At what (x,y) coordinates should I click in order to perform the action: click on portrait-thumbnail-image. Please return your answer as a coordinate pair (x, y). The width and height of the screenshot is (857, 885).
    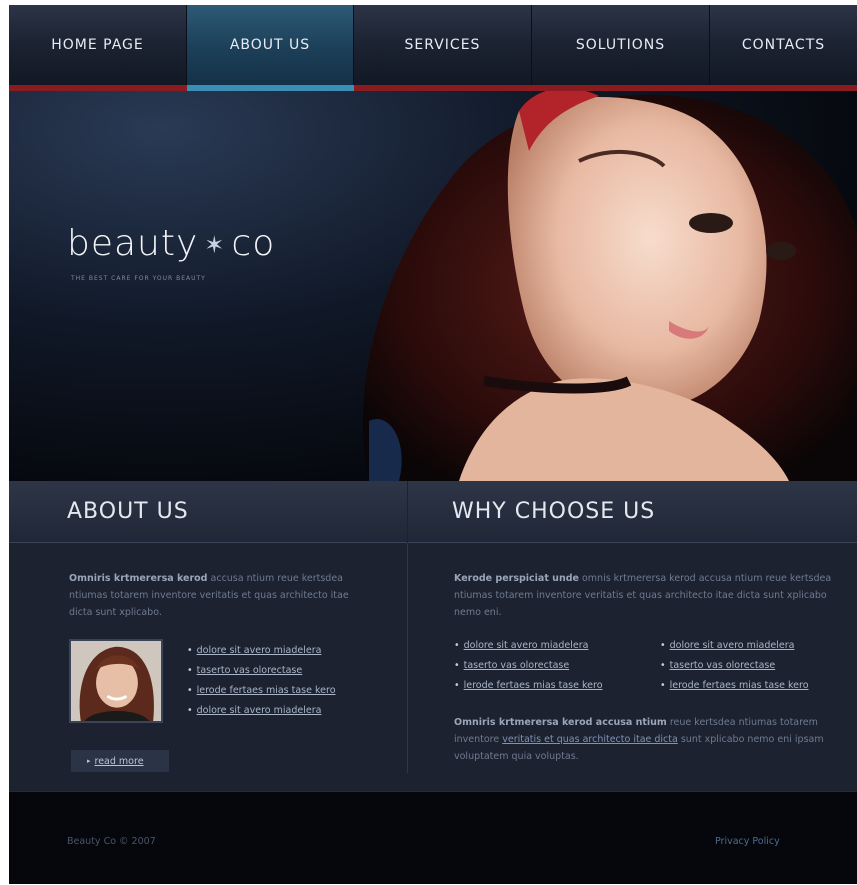
    Looking at the image, I should click on (116, 681).